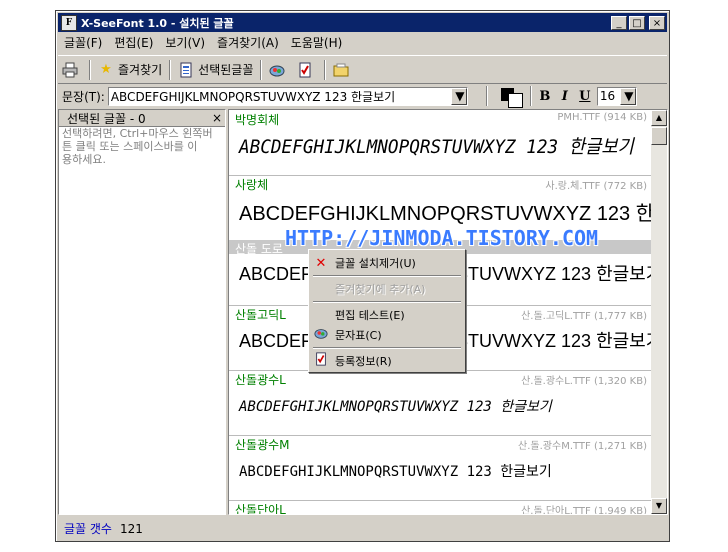  Describe the element at coordinates (358, 335) in the screenshot. I see `menu-item-label: 문자표(C)` at that location.